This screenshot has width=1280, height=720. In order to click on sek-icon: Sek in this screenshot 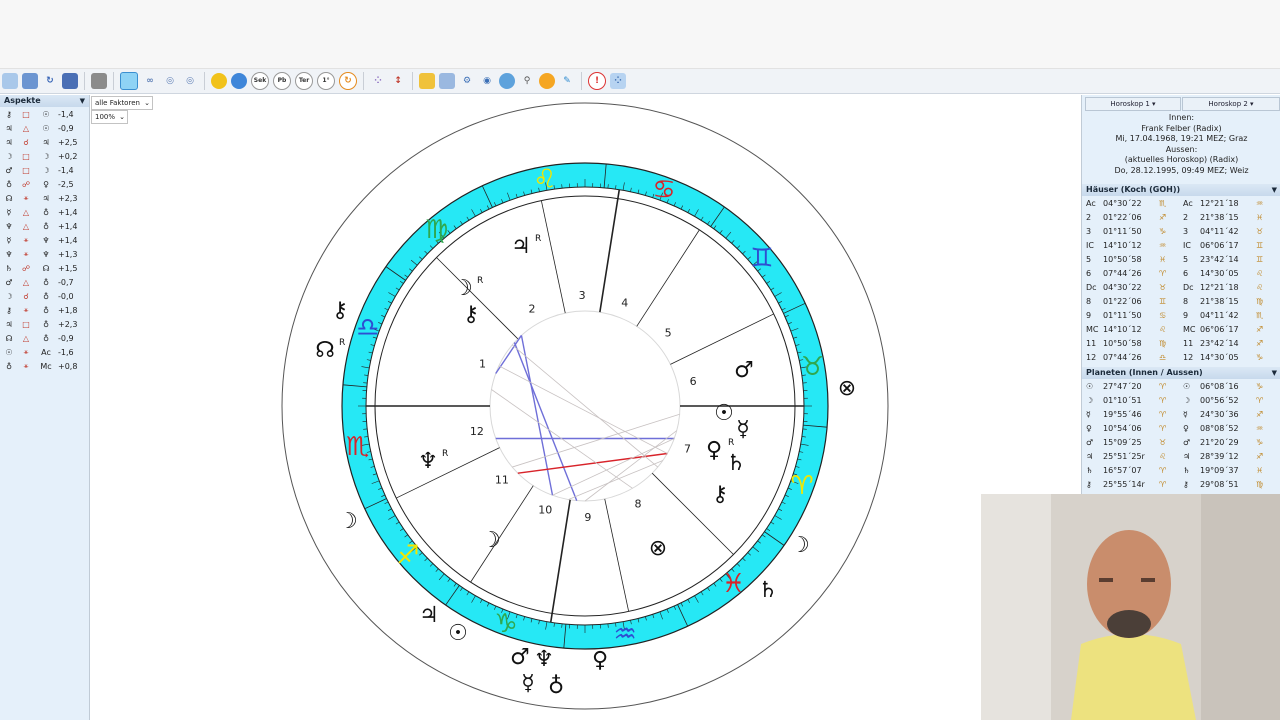, I will do `click(260, 81)`.